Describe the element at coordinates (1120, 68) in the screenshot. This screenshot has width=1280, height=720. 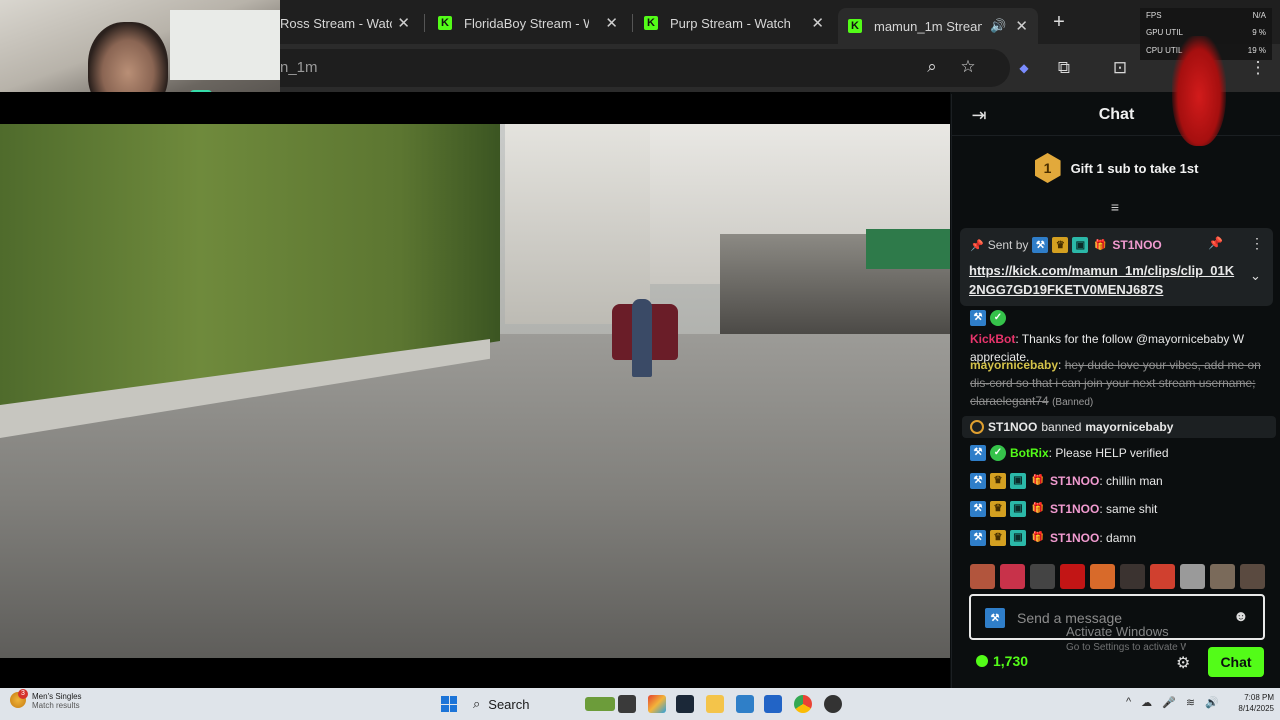
I see `screen-search-icon: ⊡` at that location.